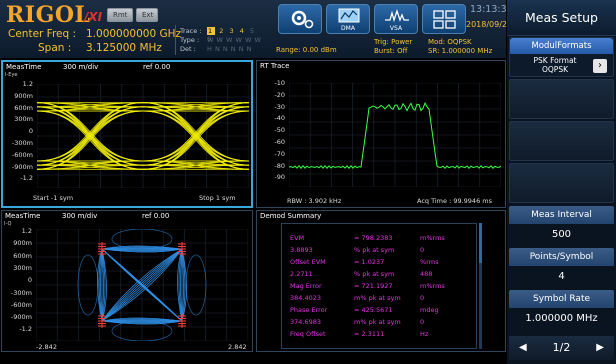  What do you see at coordinates (124, 48) in the screenshot?
I see `span-value: 3.125000 MHz` at bounding box center [124, 48].